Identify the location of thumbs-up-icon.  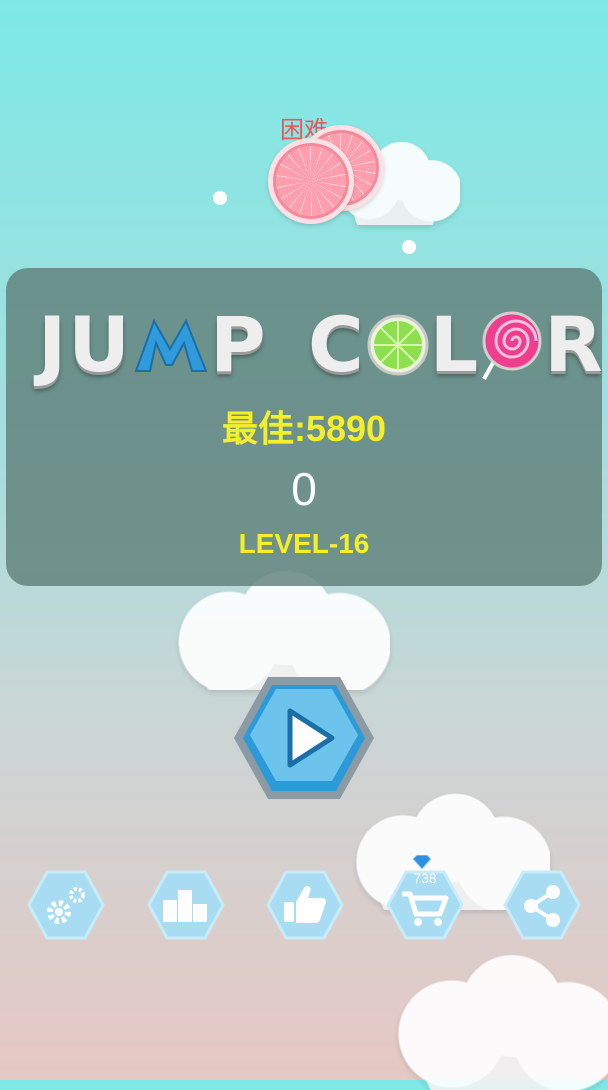
(305, 905).